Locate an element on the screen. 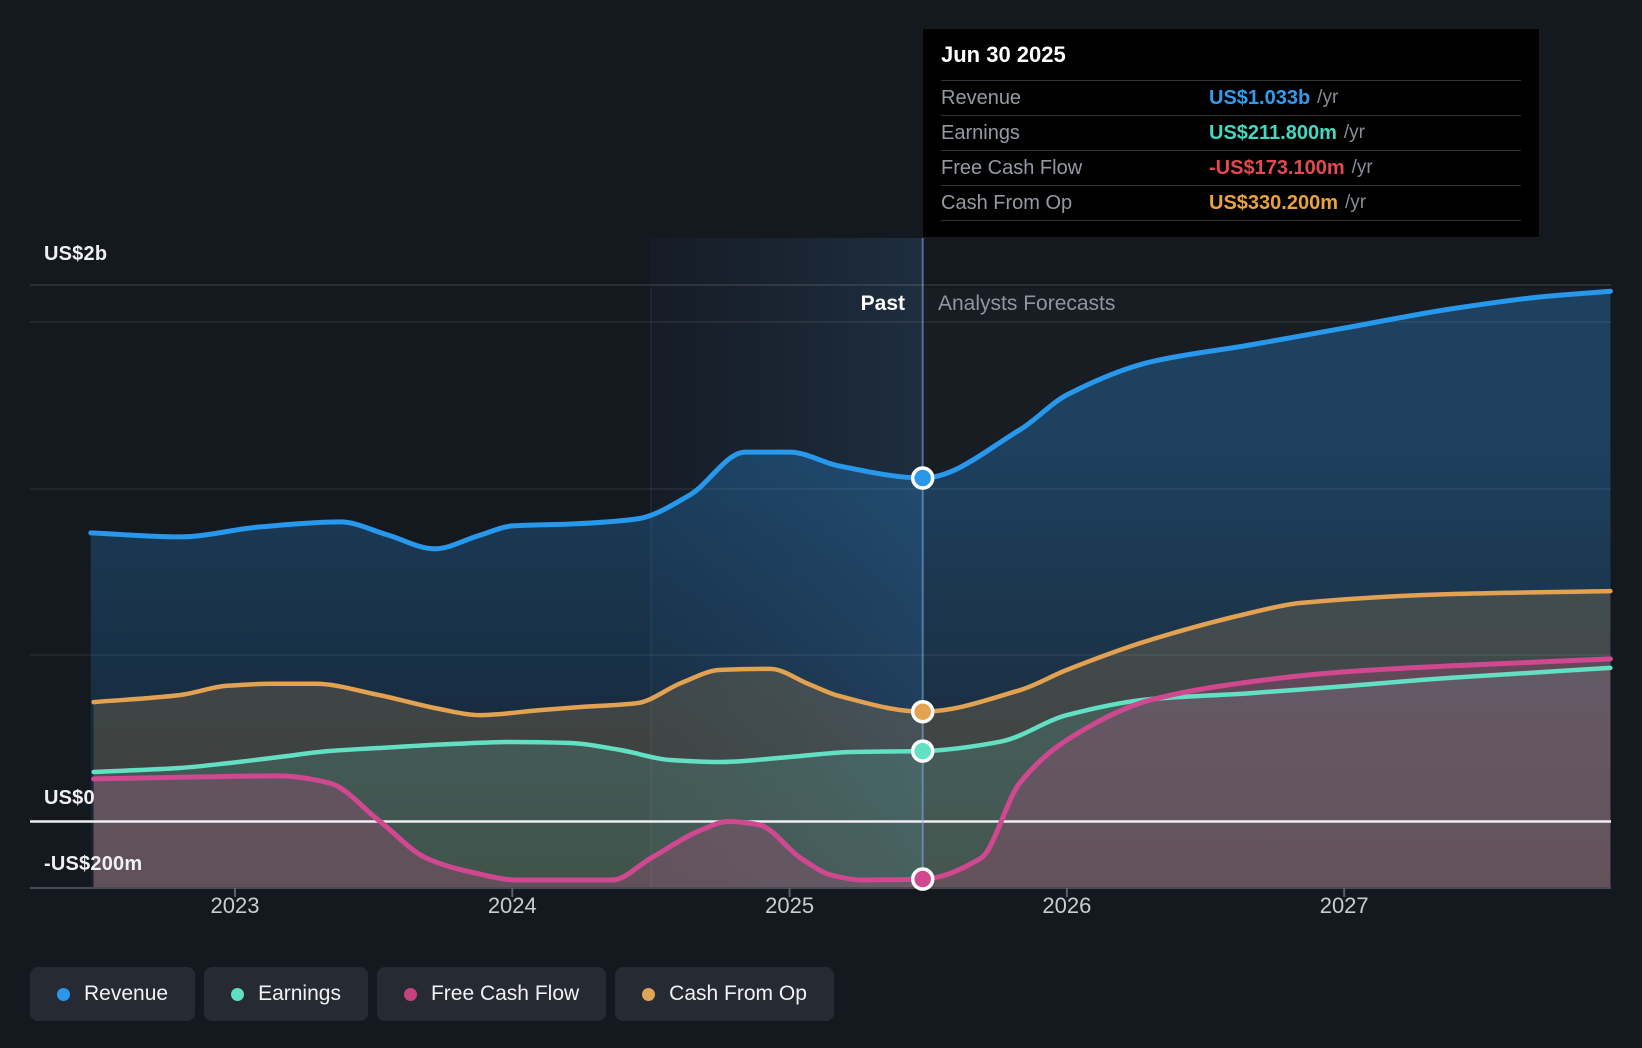 Image resolution: width=1642 pixels, height=1048 pixels. legend-item-label: Free Cash Flow is located at coordinates (505, 993).